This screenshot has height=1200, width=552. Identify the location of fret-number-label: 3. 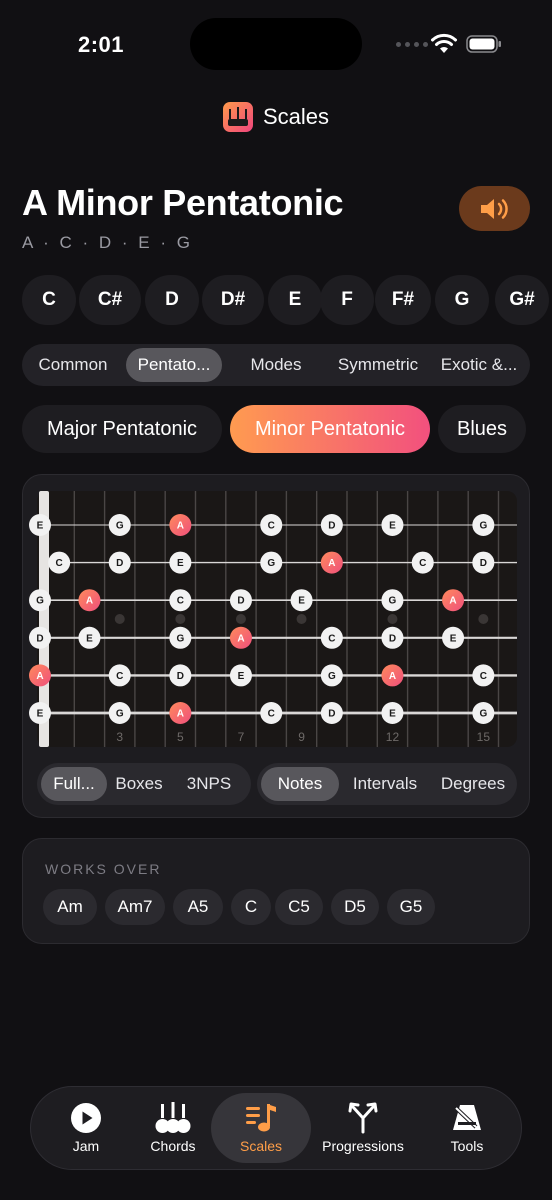
(119, 737).